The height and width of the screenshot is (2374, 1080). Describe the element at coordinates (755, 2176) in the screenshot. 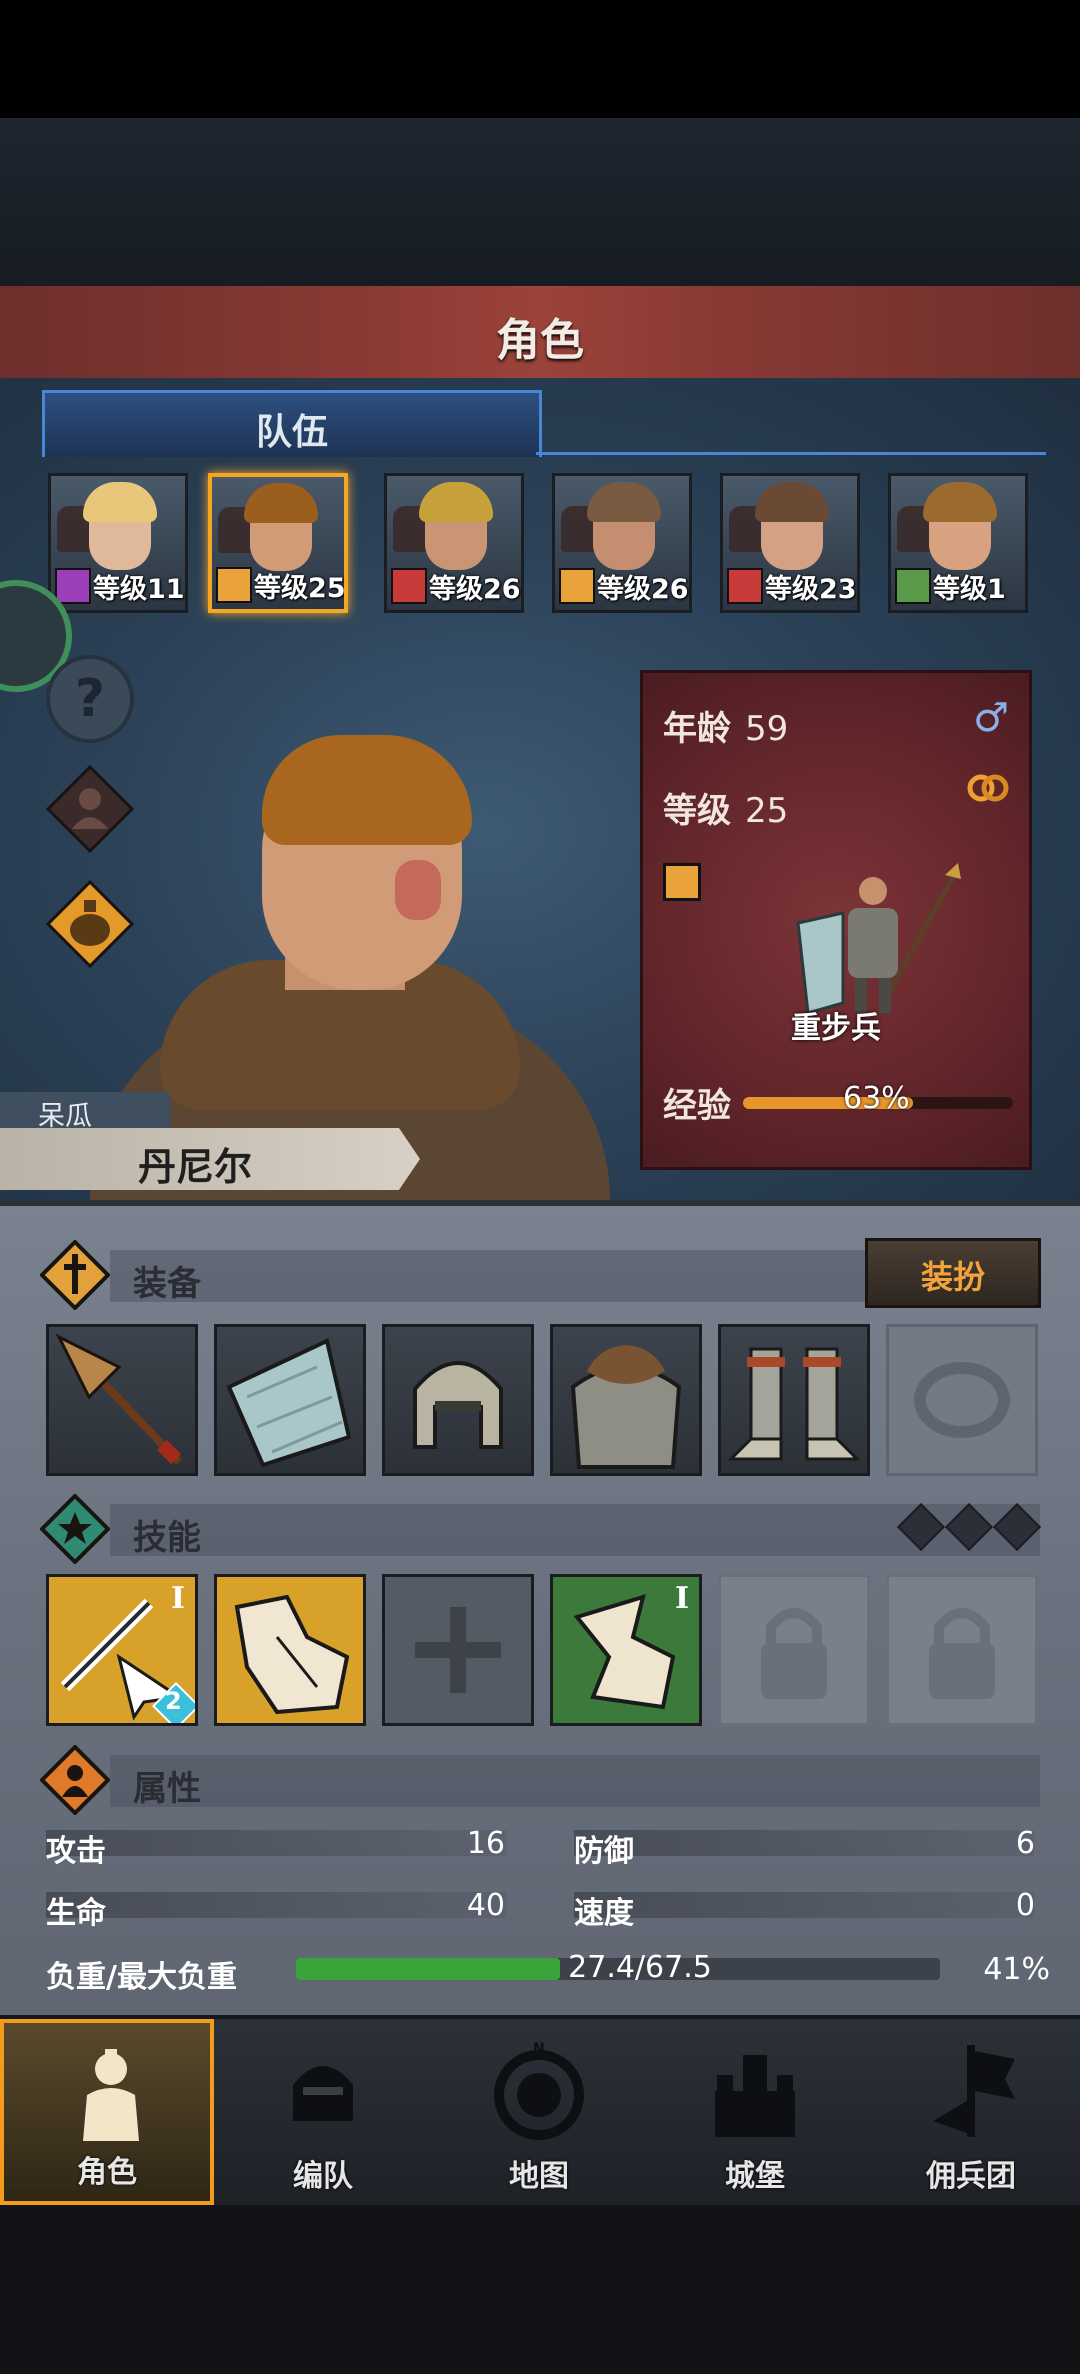

I see `nav-castle-label: 城堡` at that location.